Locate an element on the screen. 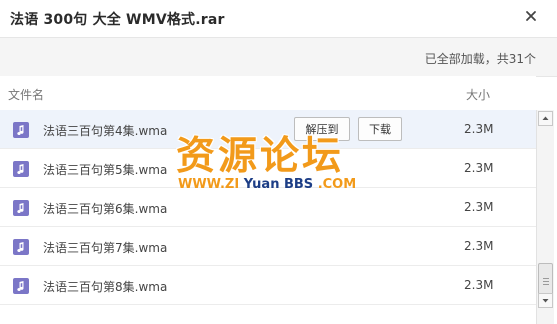  load-status: 已全部加载，共31个 is located at coordinates (480, 59).